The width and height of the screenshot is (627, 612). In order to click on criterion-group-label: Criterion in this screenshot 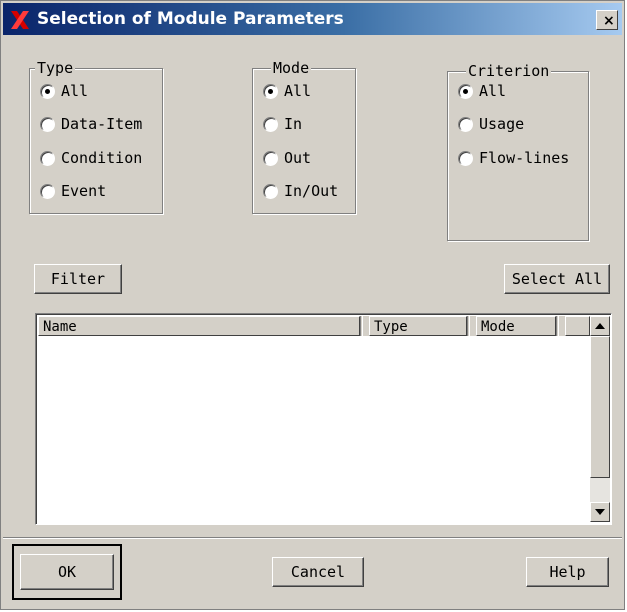, I will do `click(509, 71)`.